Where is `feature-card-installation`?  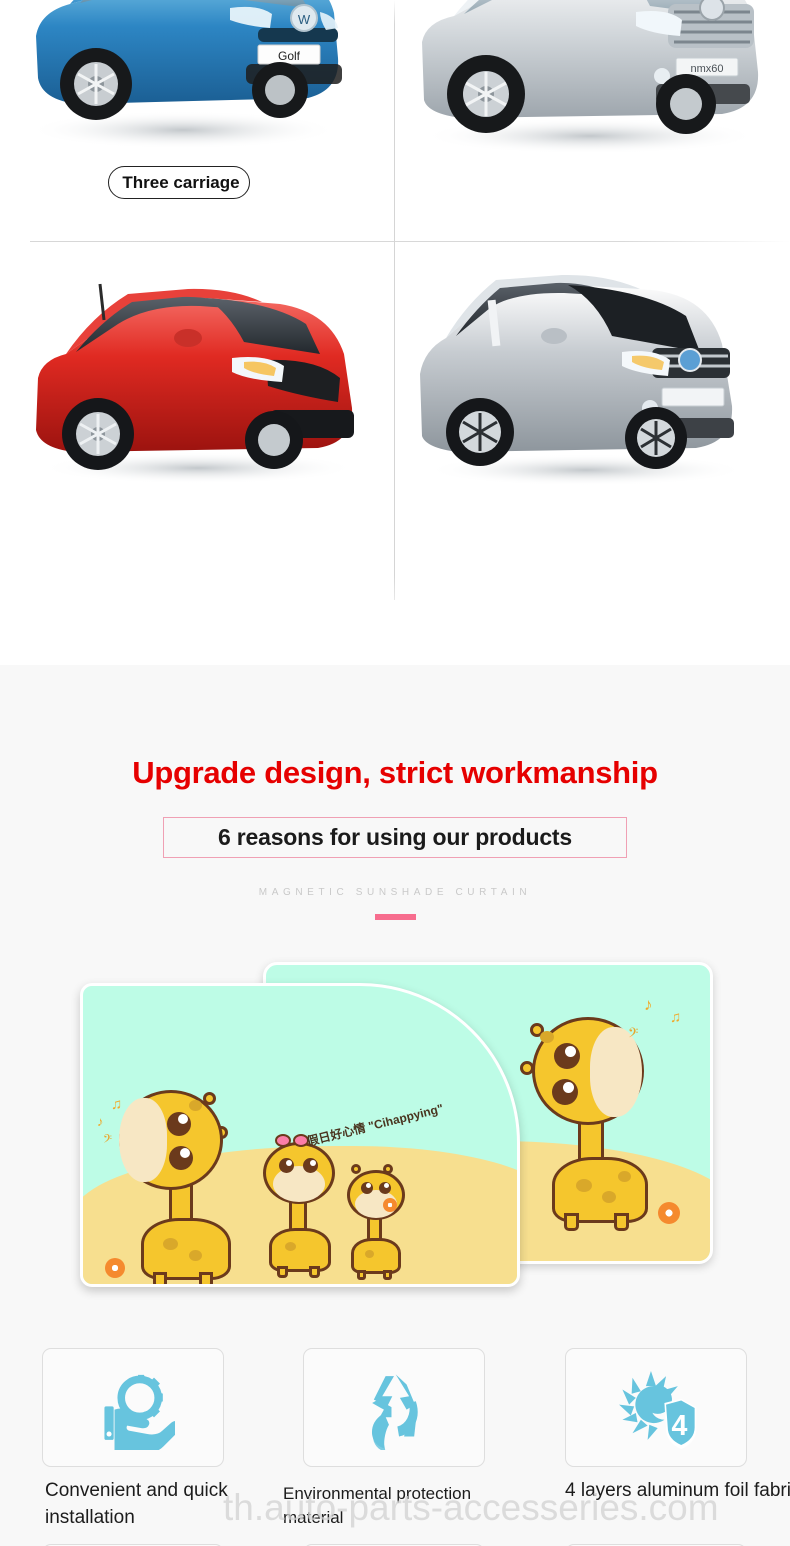 feature-card-installation is located at coordinates (133, 1407).